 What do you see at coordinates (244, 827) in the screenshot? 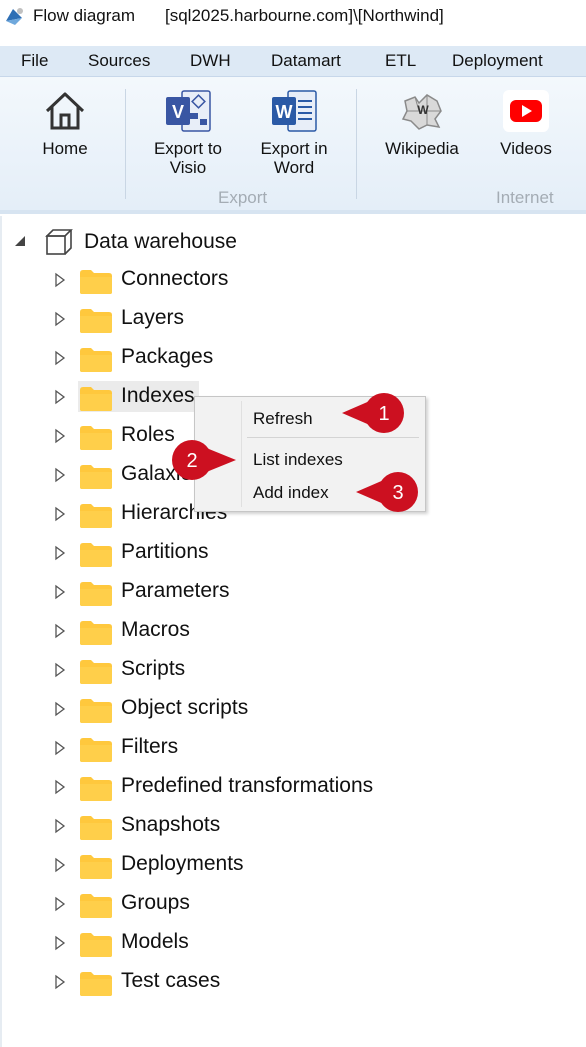
I see `tree-node: Snapshots` at bounding box center [244, 827].